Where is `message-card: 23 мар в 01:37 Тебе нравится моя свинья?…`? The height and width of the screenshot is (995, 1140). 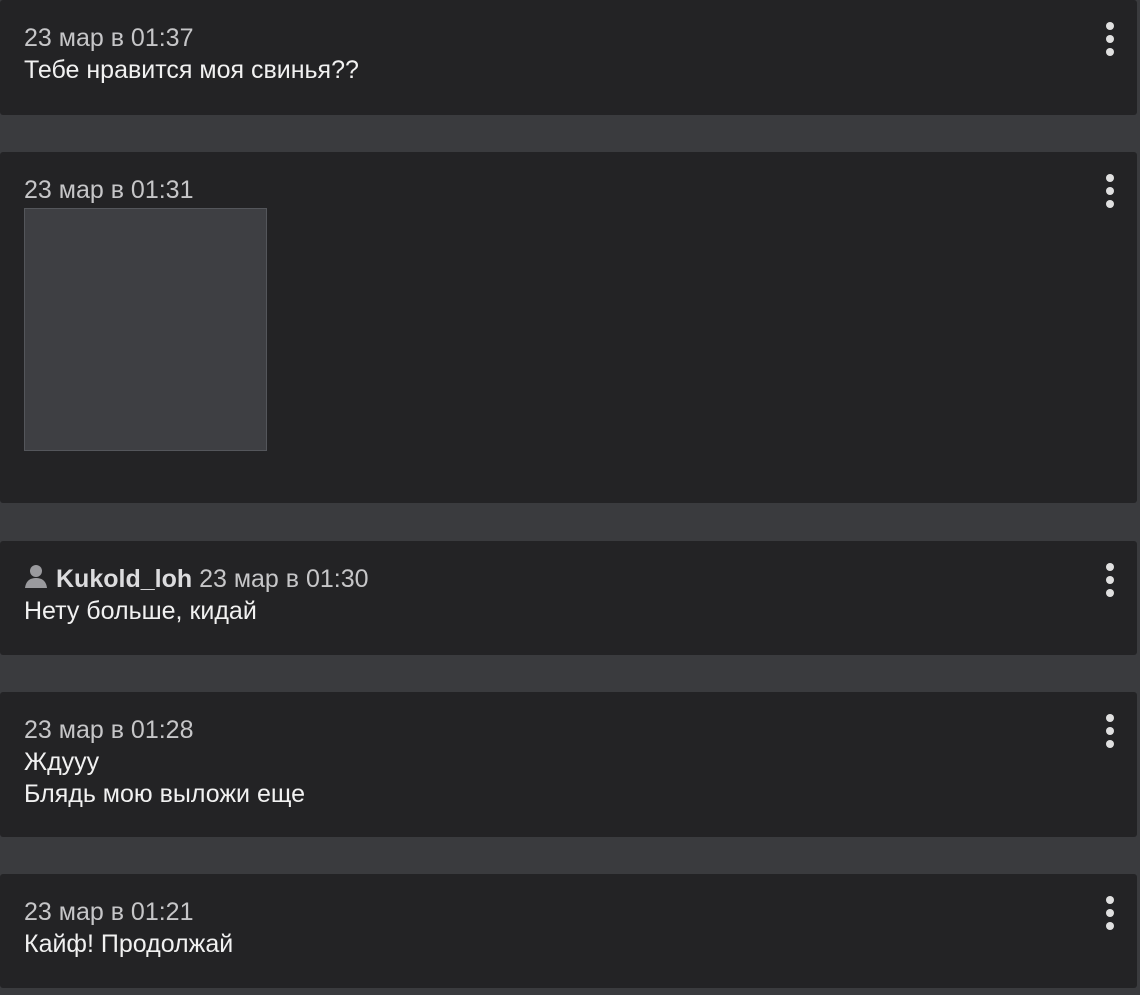
message-card: 23 мар в 01:37 Тебе нравится моя свинья?… is located at coordinates (568, 57).